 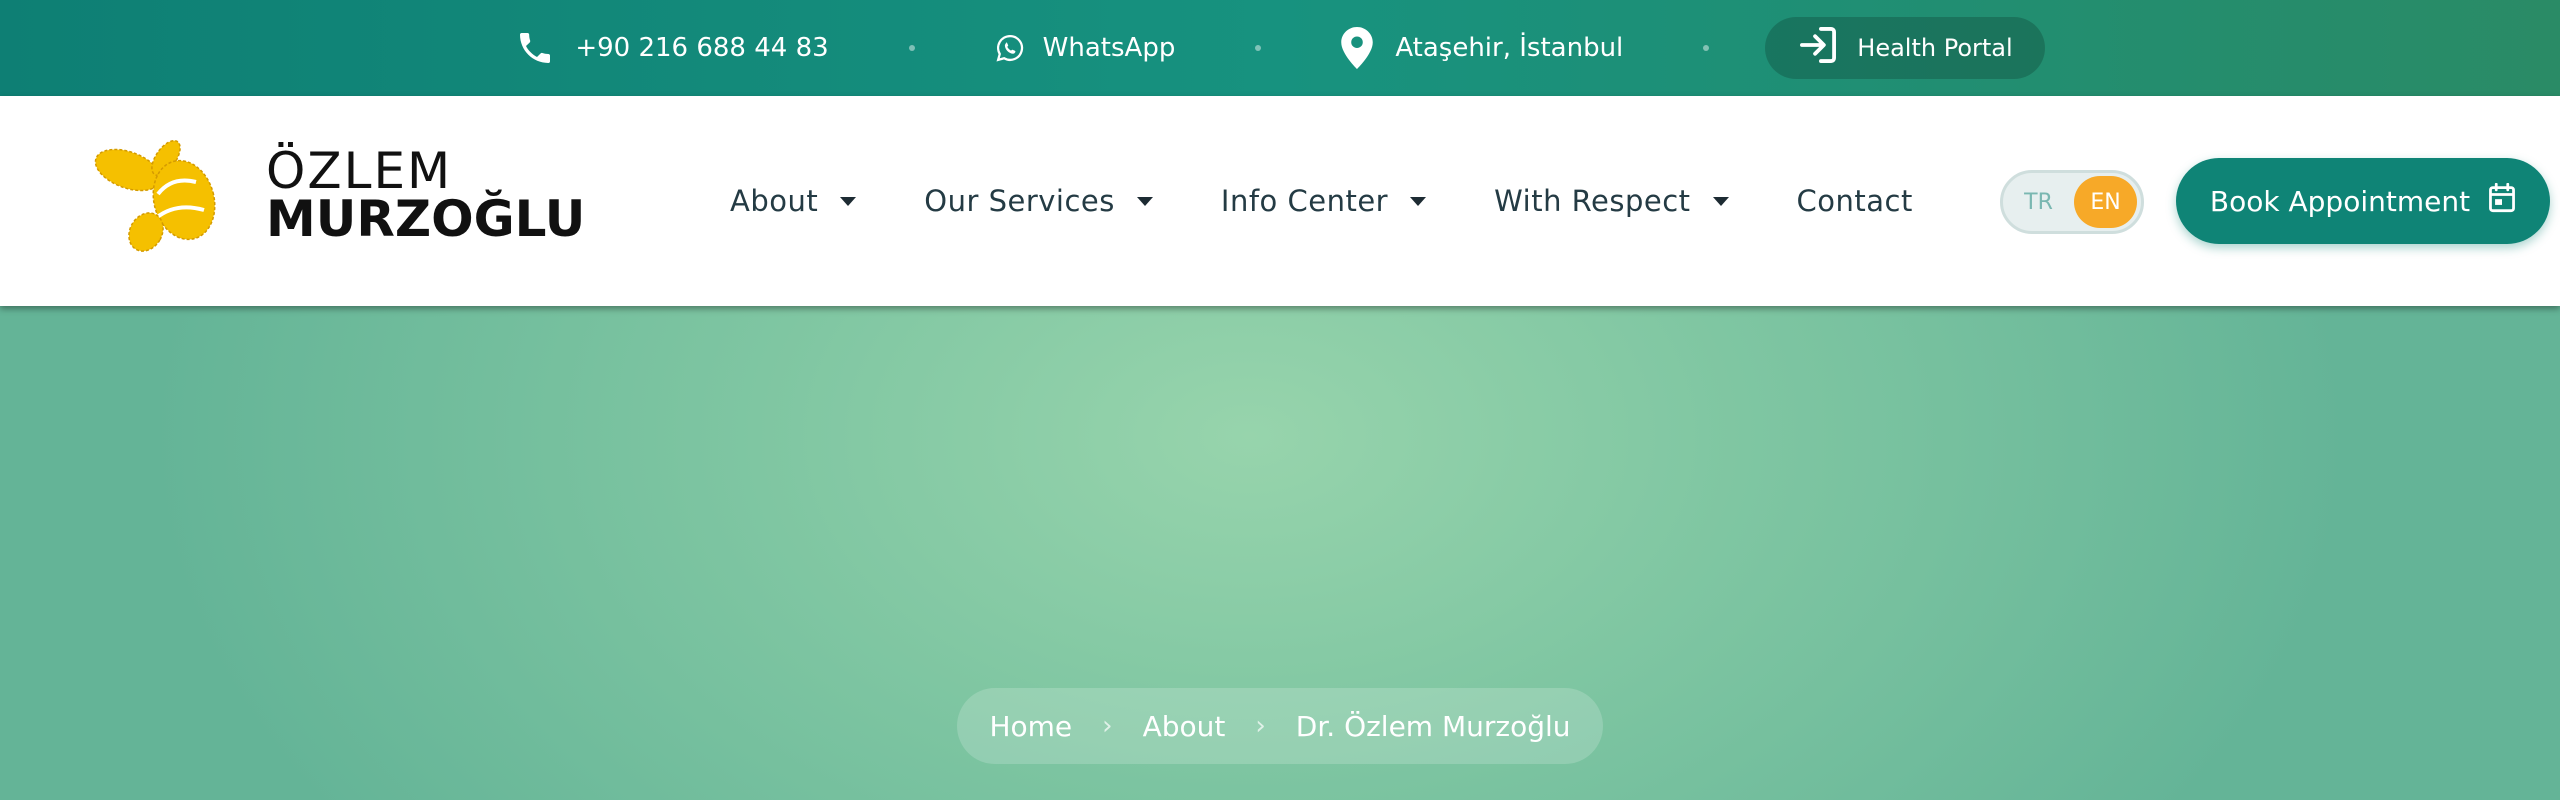 I want to click on nav-label: Contact, so click(x=1854, y=201).